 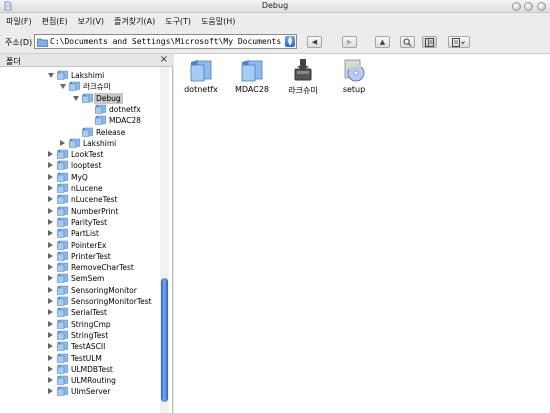 I want to click on tree-node-label: SensoringMonitor, so click(x=104, y=290).